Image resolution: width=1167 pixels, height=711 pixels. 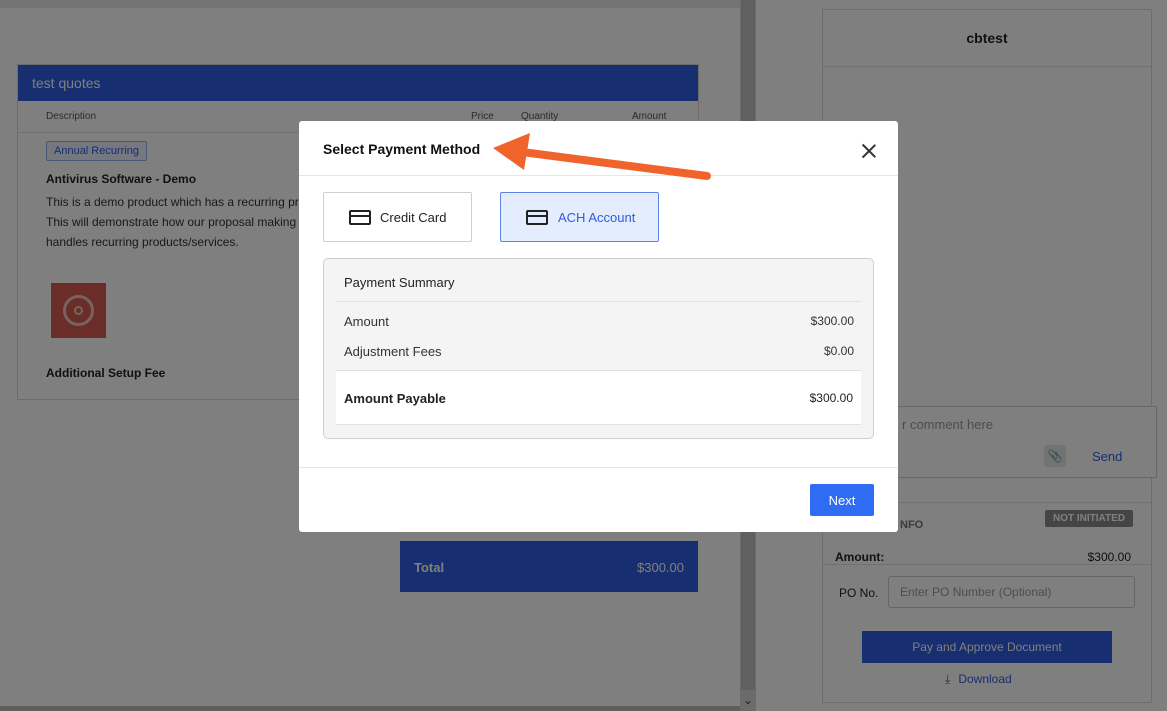 I want to click on ach-account-label: ACH Account, so click(x=597, y=217).